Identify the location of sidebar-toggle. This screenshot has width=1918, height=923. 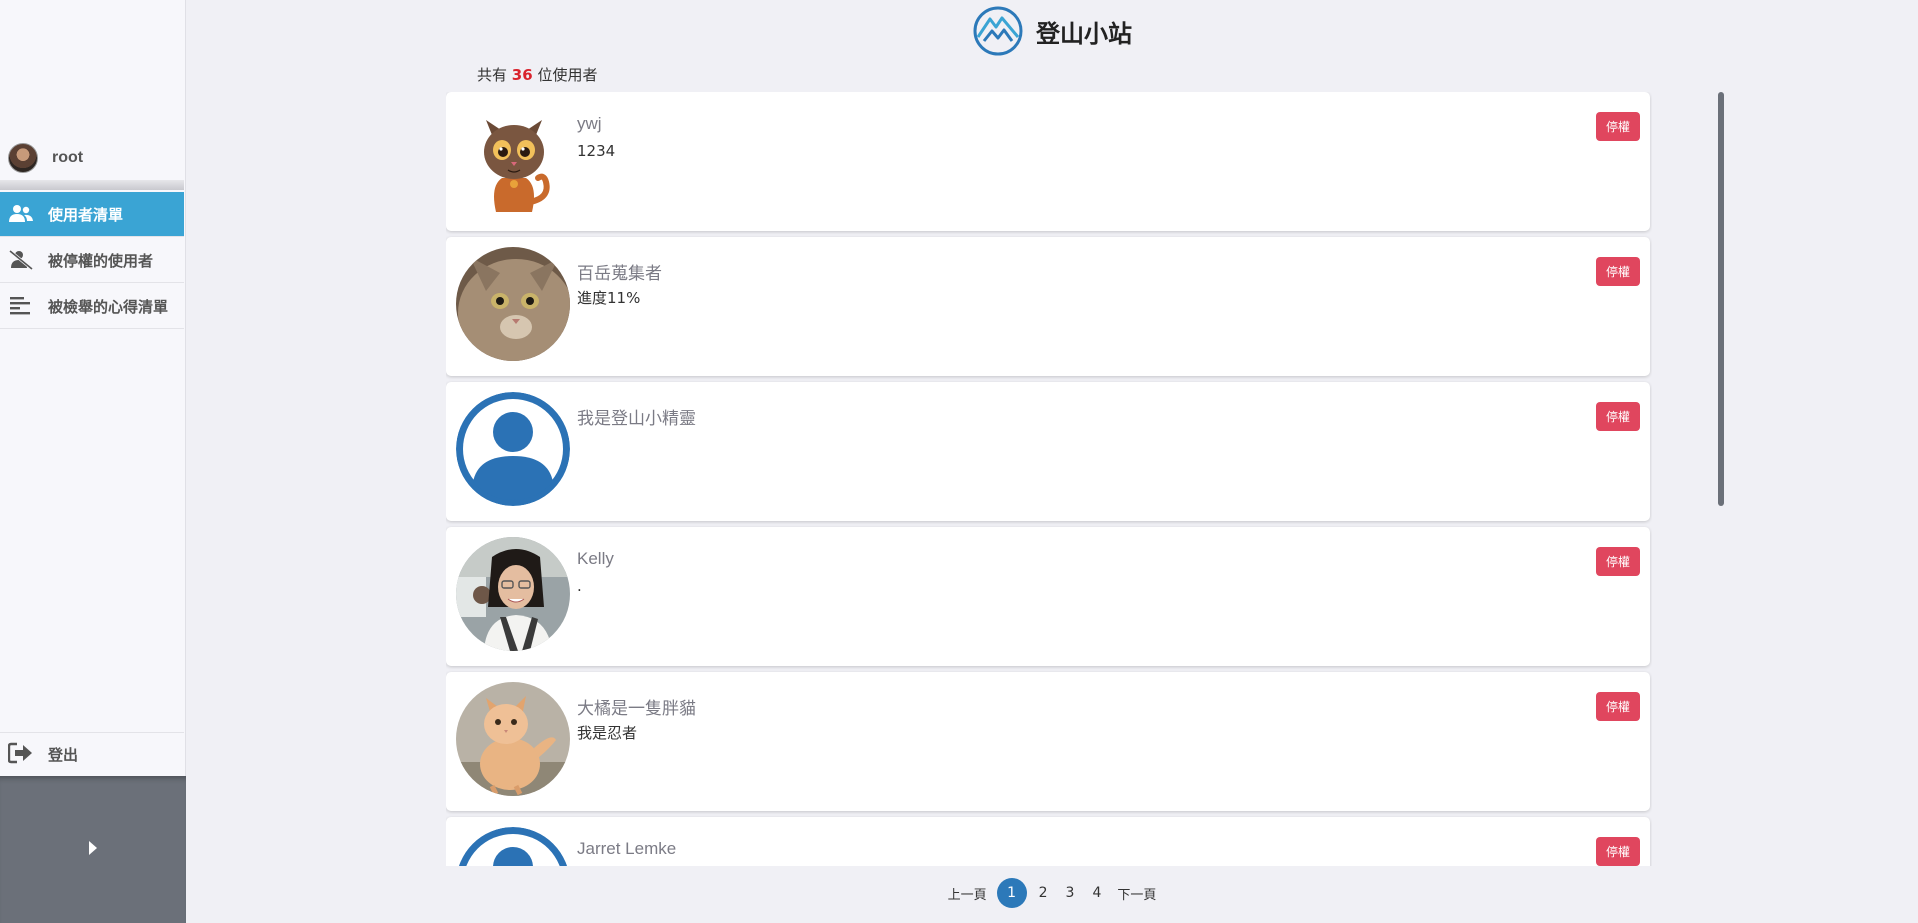
(93, 849).